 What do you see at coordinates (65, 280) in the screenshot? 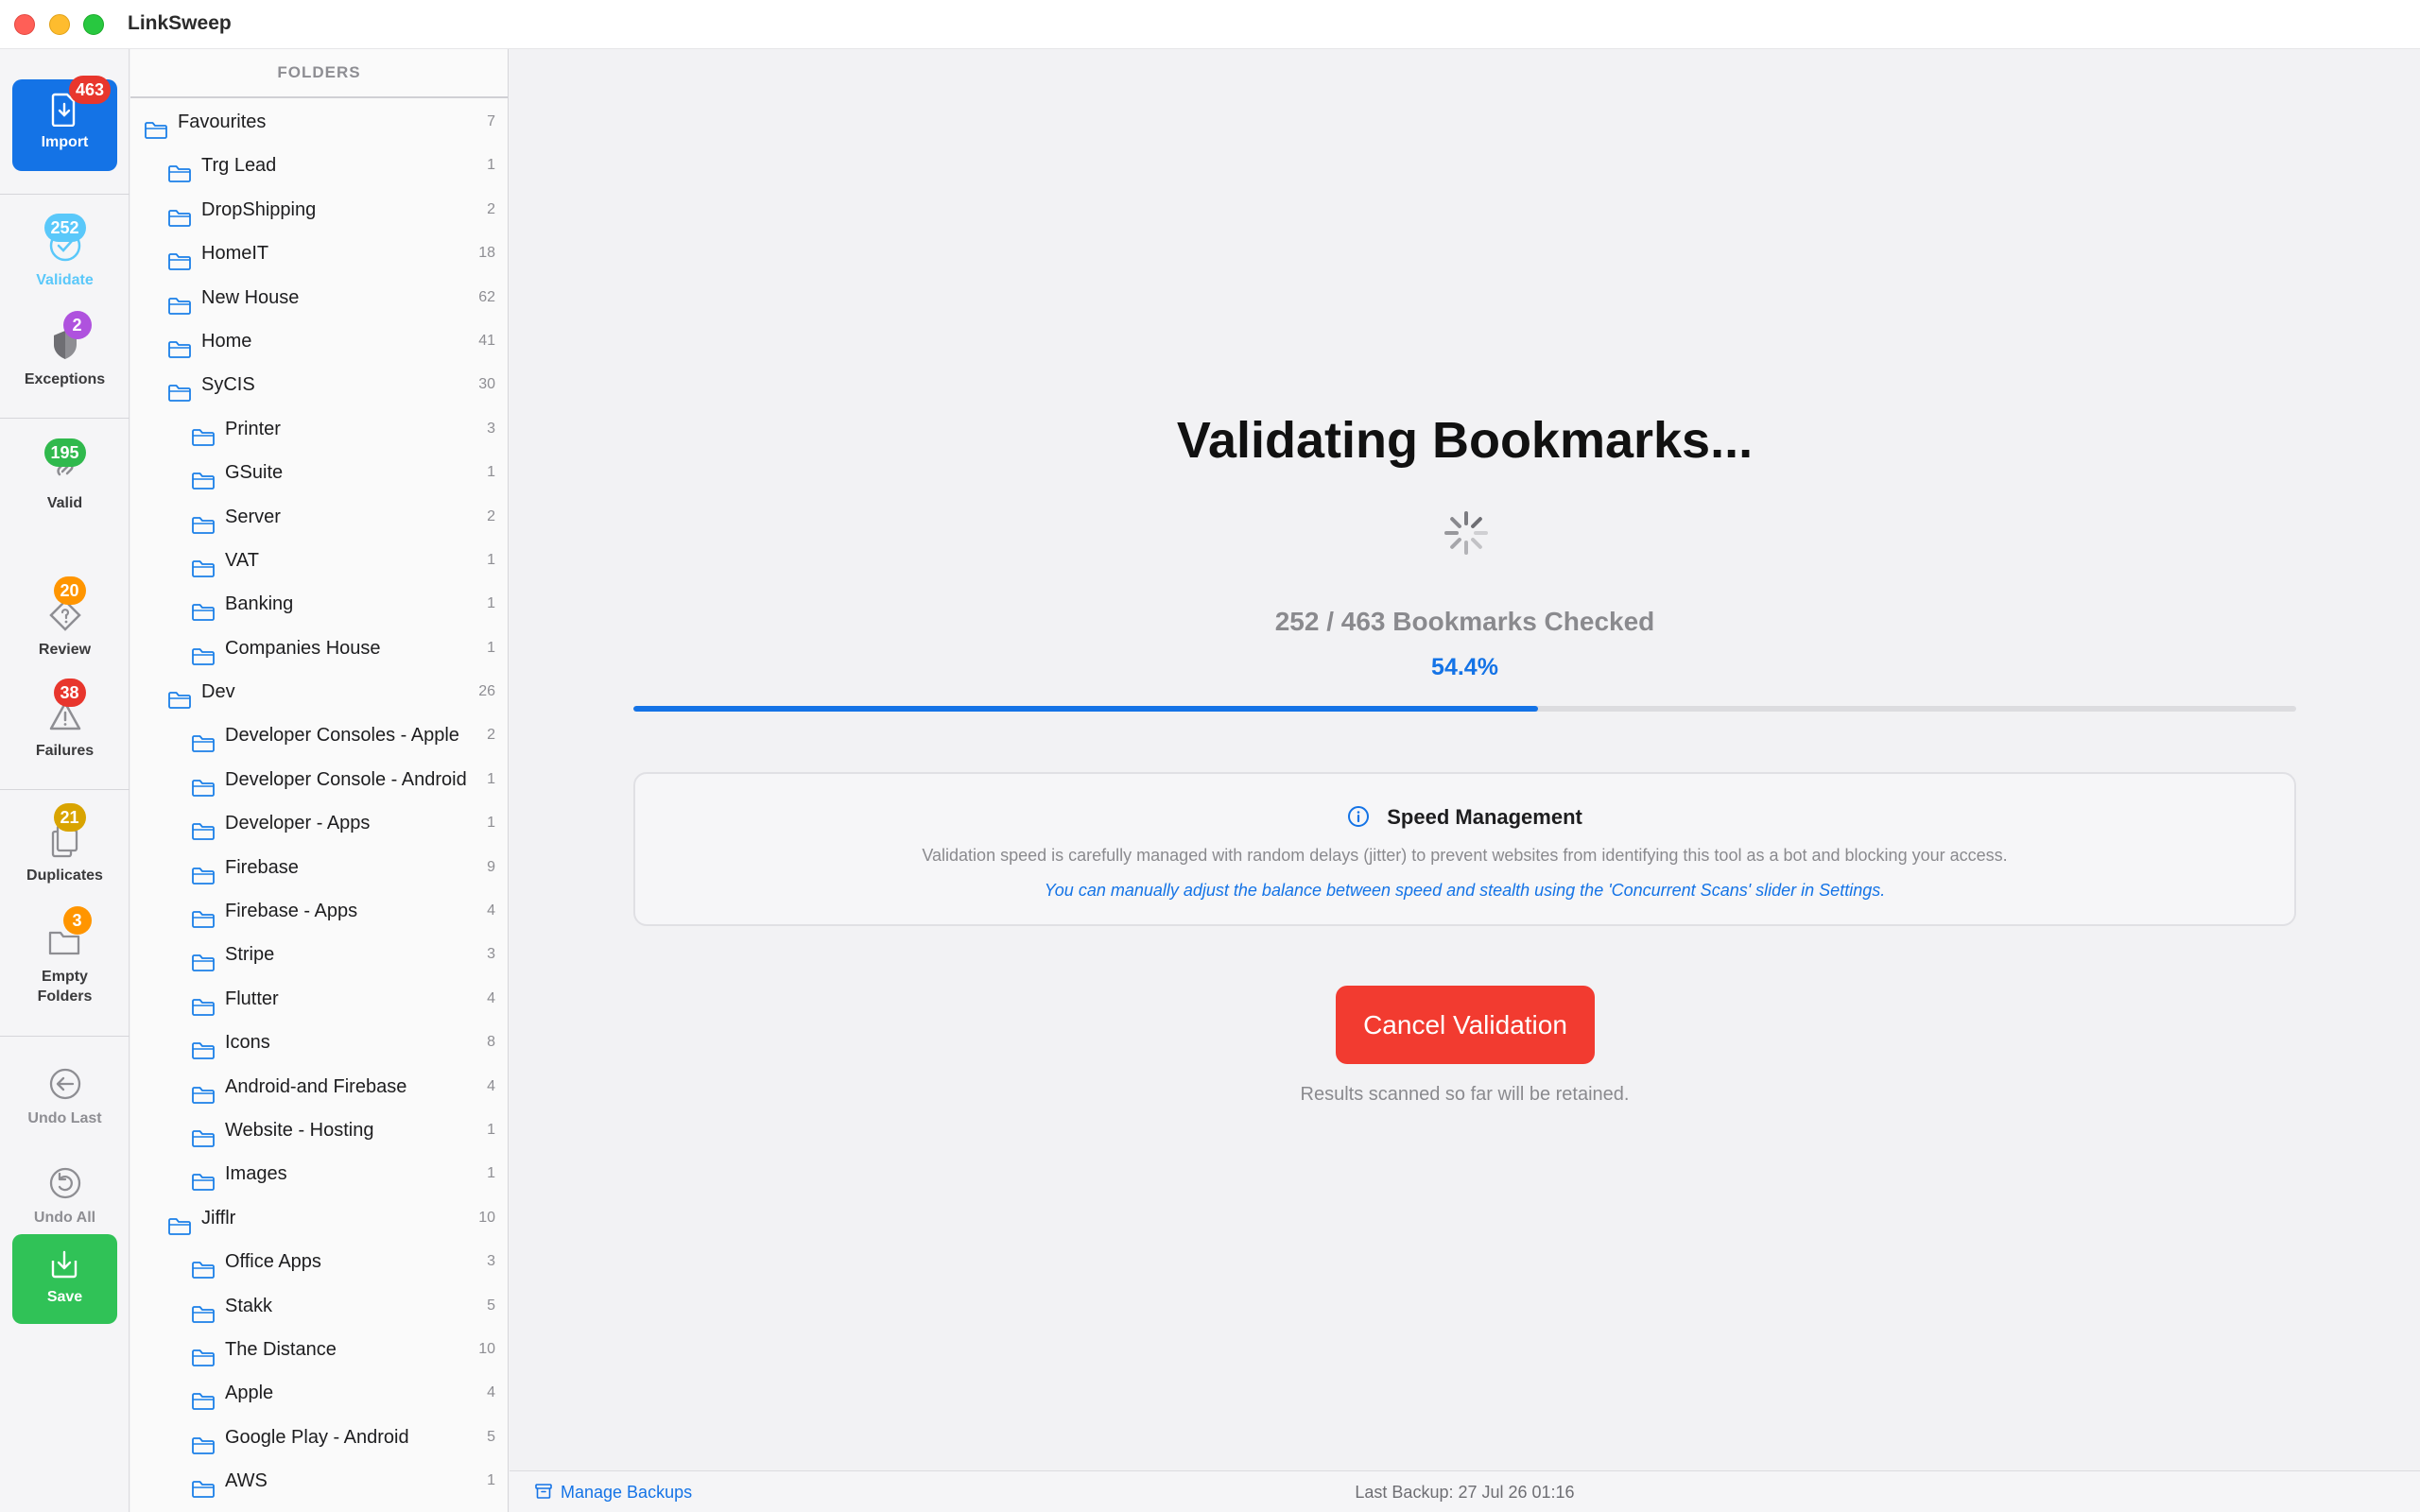
I see `validate-label: Validate` at bounding box center [65, 280].